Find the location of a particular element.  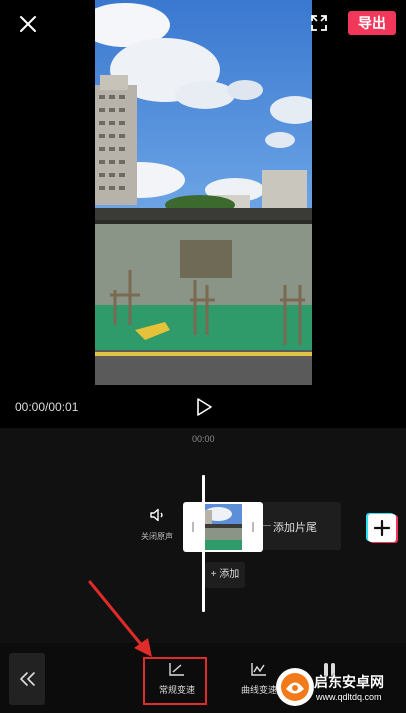

fullscreen-button is located at coordinates (319, 23).